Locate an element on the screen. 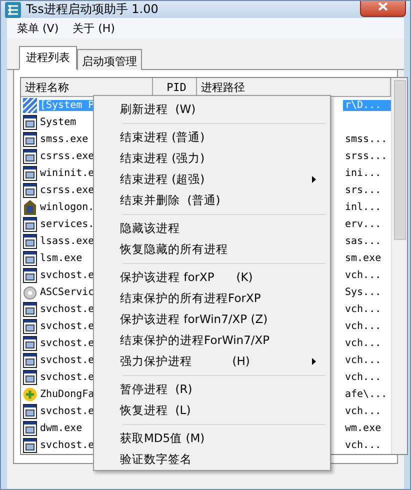 This screenshot has width=411, height=490. context-menu-item: 保护该进程 forWin7/XP (Z) is located at coordinates (212, 319).